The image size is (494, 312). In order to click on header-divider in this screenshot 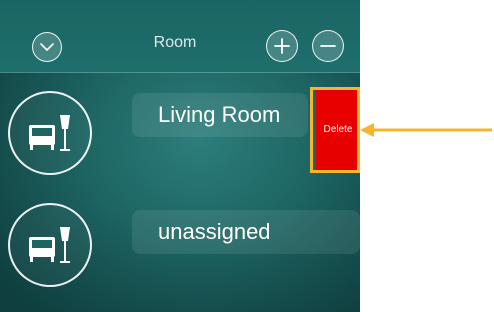, I will do `click(180, 72)`.